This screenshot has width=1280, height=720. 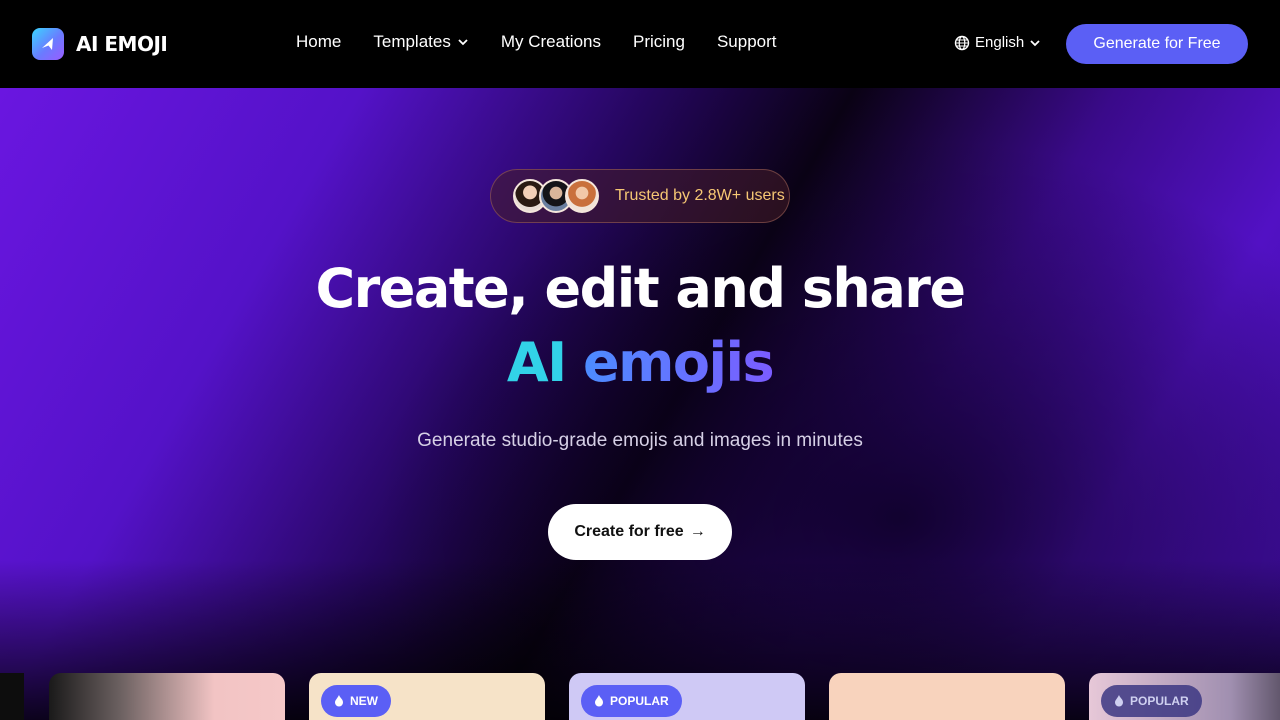 I want to click on nav-link-templates: Templates, so click(x=420, y=42).